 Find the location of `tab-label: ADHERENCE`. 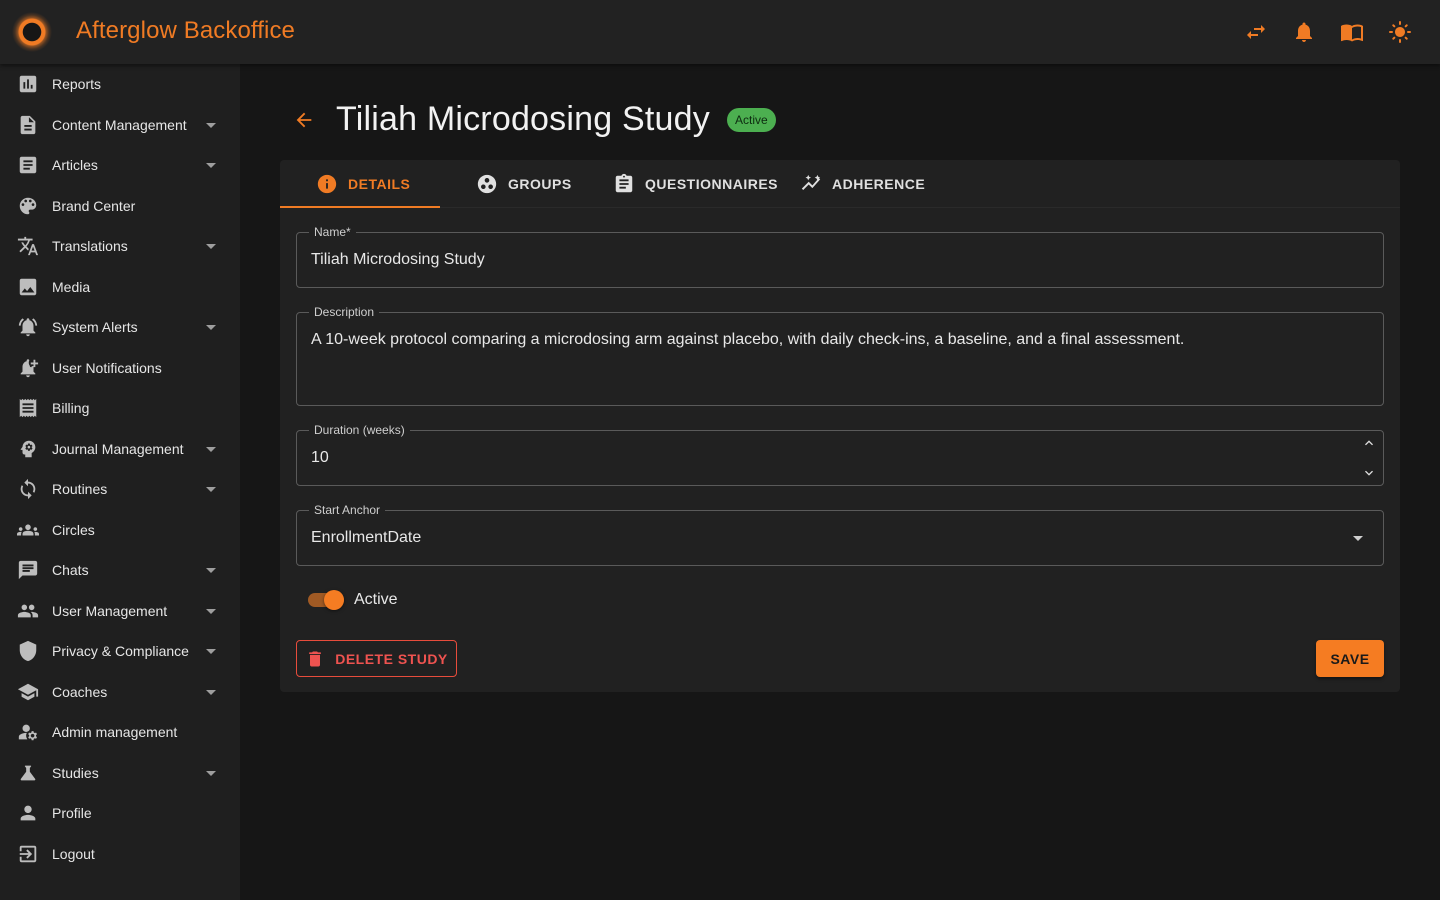

tab-label: ADHERENCE is located at coordinates (879, 184).